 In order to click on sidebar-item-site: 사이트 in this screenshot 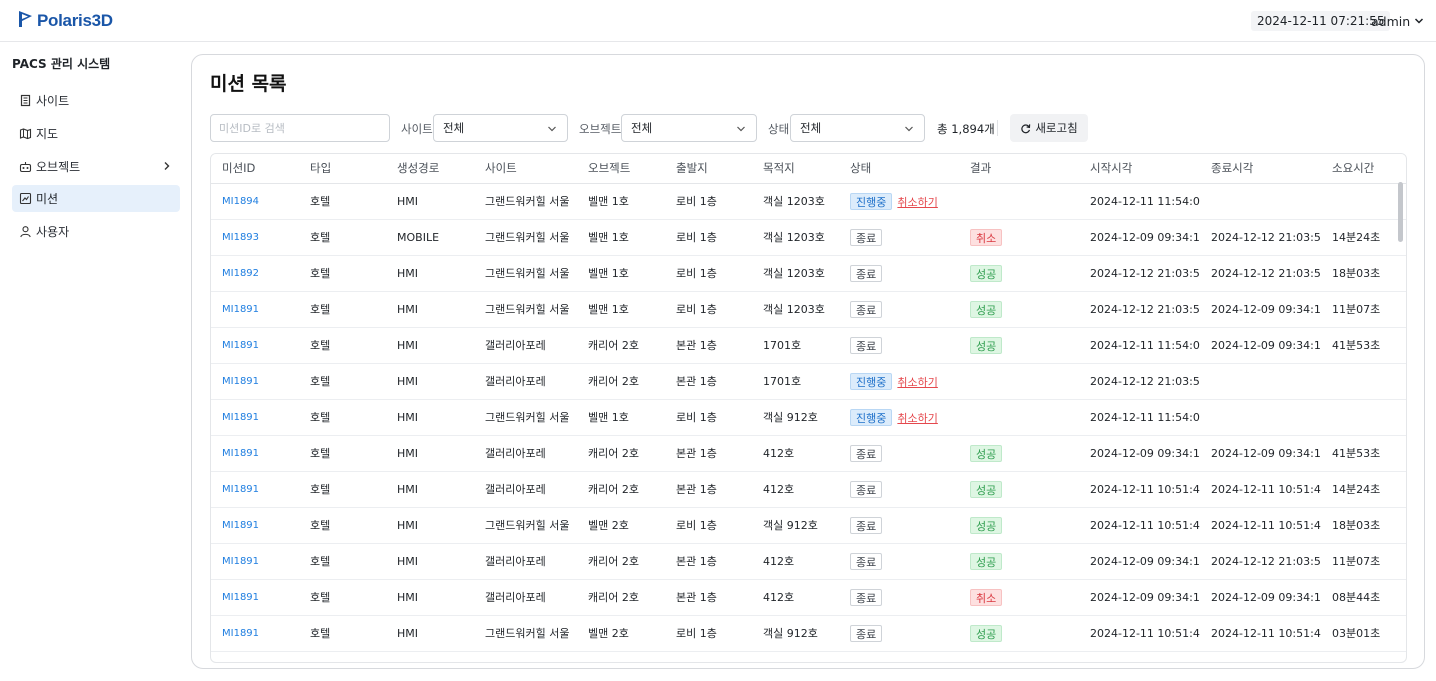, I will do `click(96, 100)`.